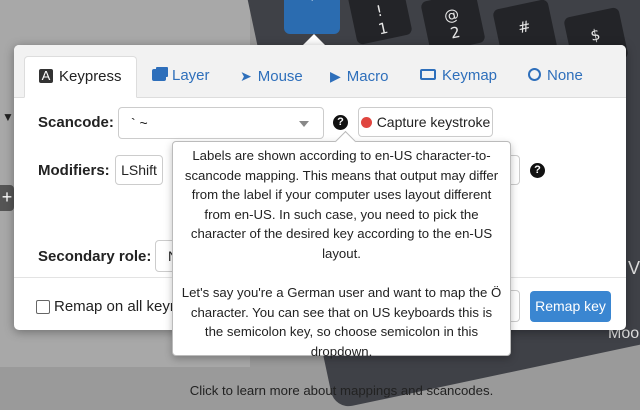  What do you see at coordinates (280, 76) in the screenshot?
I see `tab-label: Mouse` at bounding box center [280, 76].